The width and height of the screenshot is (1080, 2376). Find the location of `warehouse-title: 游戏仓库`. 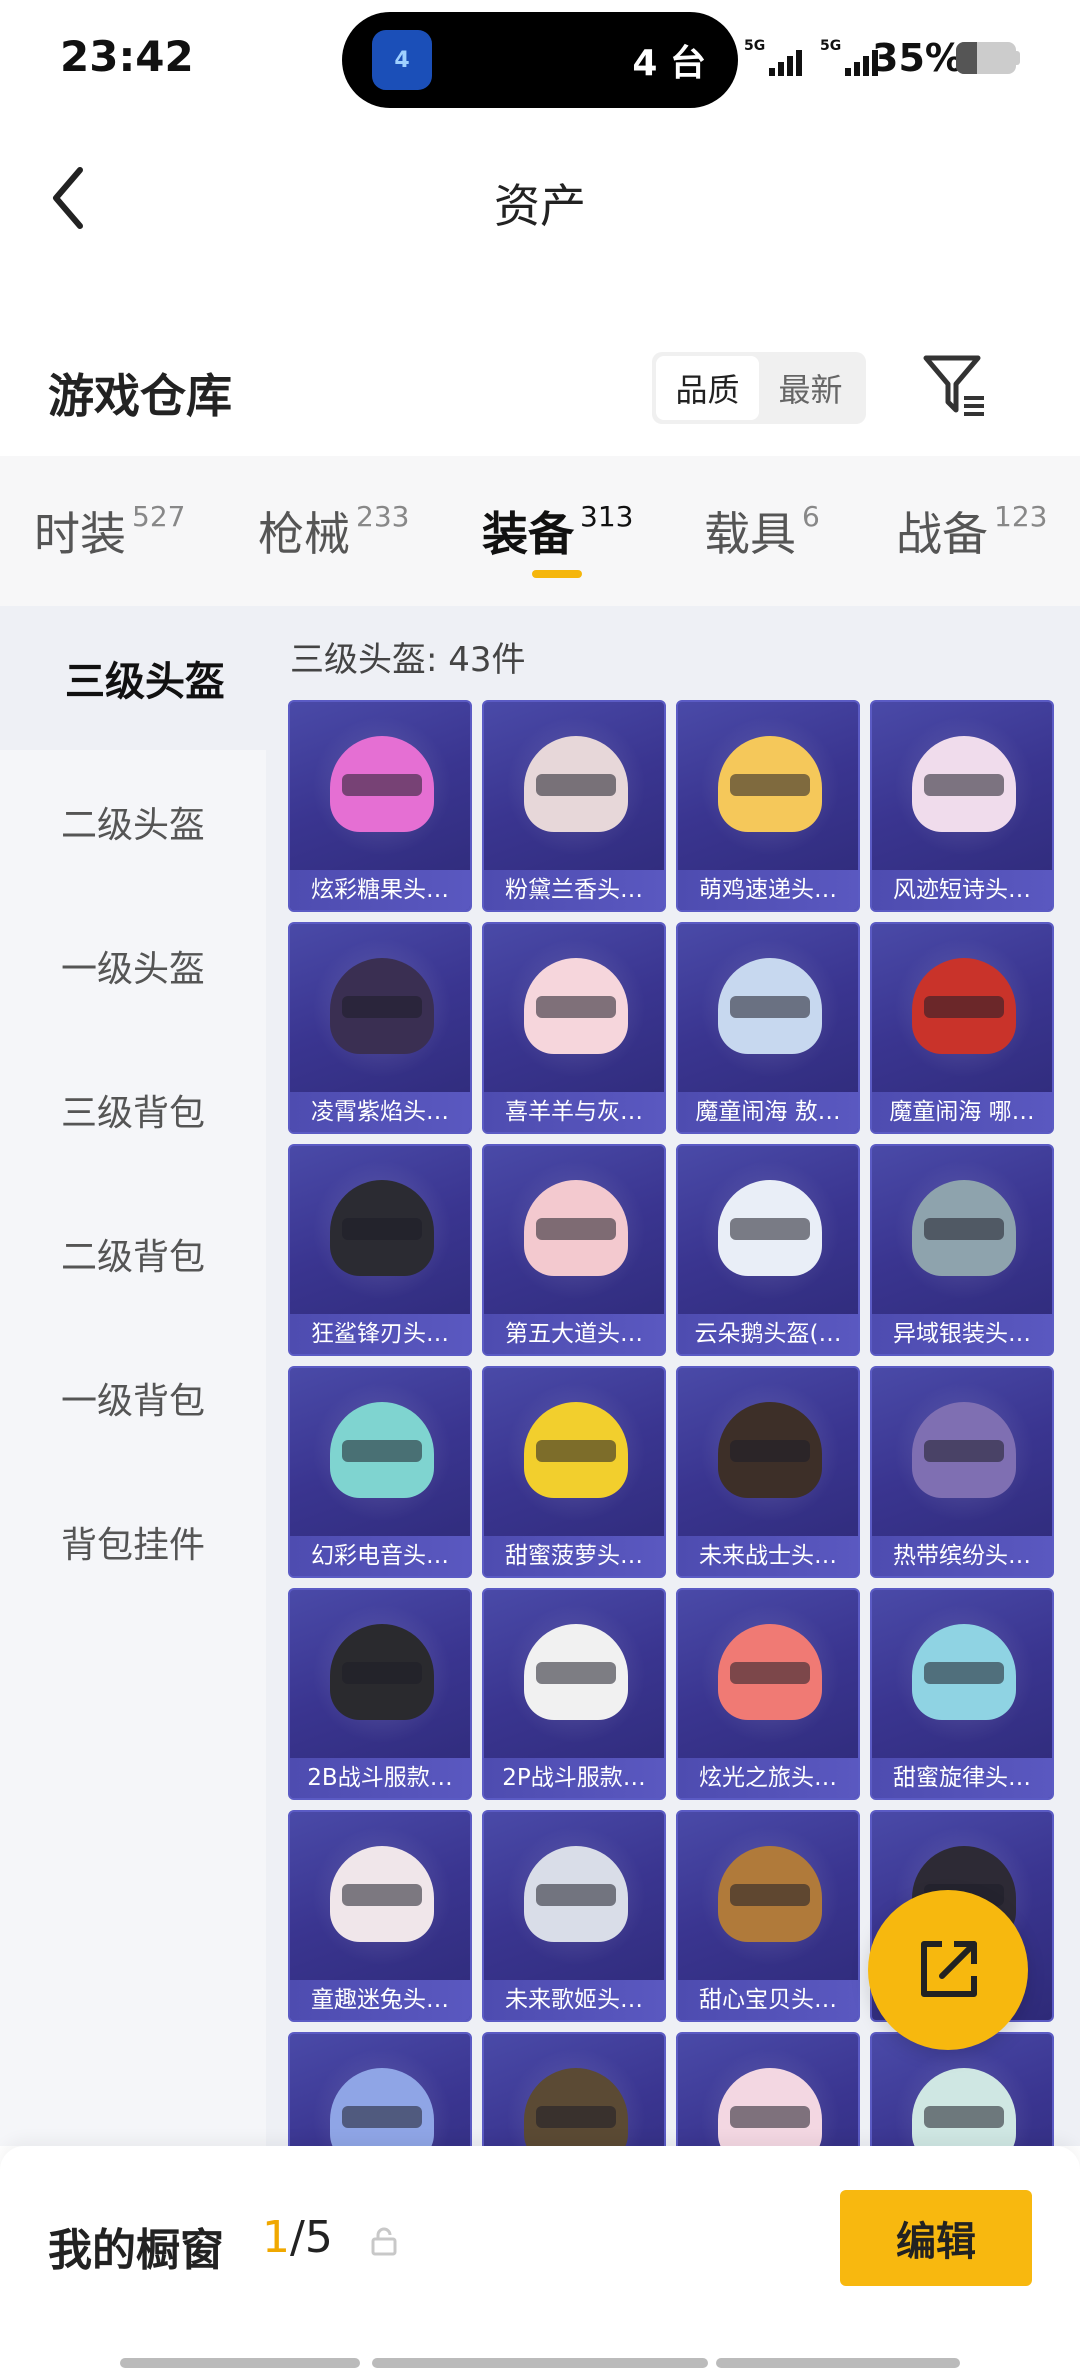

warehouse-title: 游戏仓库 is located at coordinates (140, 396).